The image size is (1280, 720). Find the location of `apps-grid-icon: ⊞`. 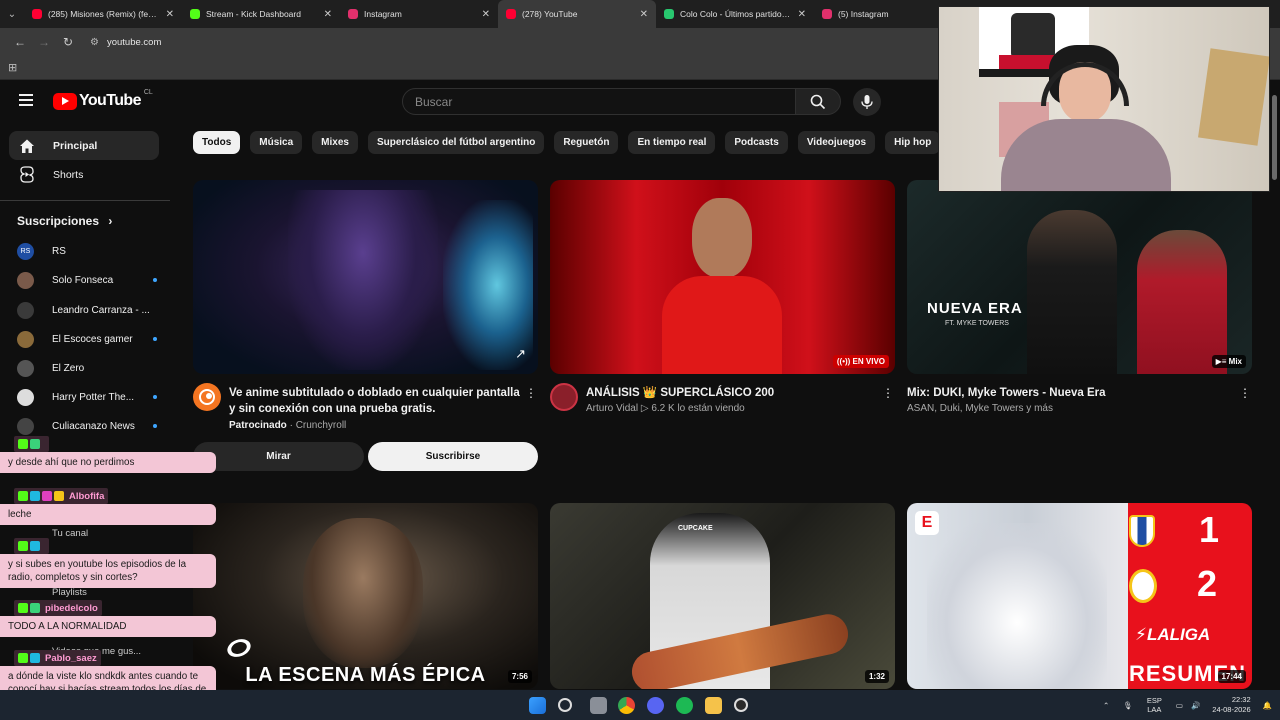

apps-grid-icon: ⊞ is located at coordinates (12, 67).